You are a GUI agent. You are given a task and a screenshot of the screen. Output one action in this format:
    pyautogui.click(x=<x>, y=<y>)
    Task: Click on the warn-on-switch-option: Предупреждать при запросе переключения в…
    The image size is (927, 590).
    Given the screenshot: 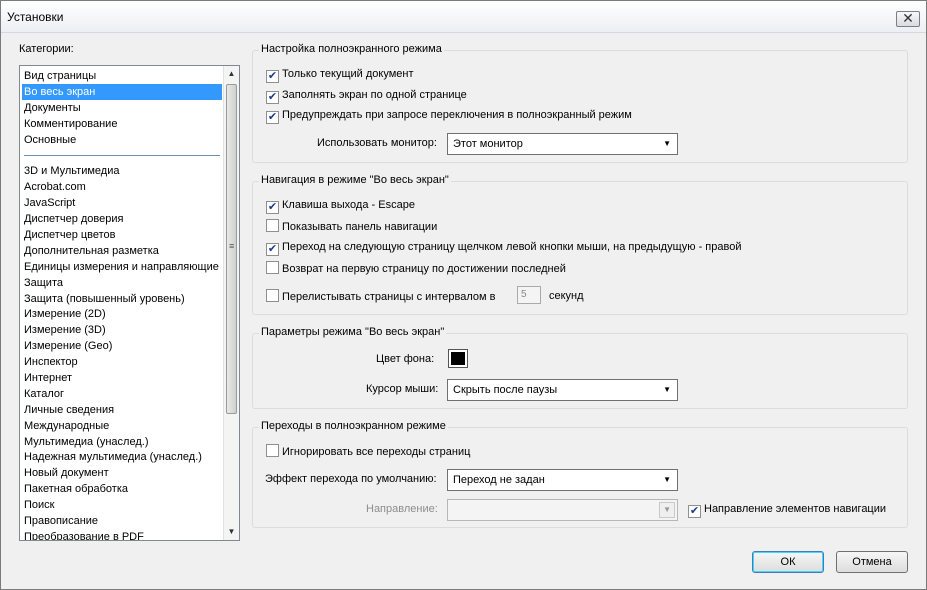 What is the action you would take?
    pyautogui.click(x=449, y=116)
    